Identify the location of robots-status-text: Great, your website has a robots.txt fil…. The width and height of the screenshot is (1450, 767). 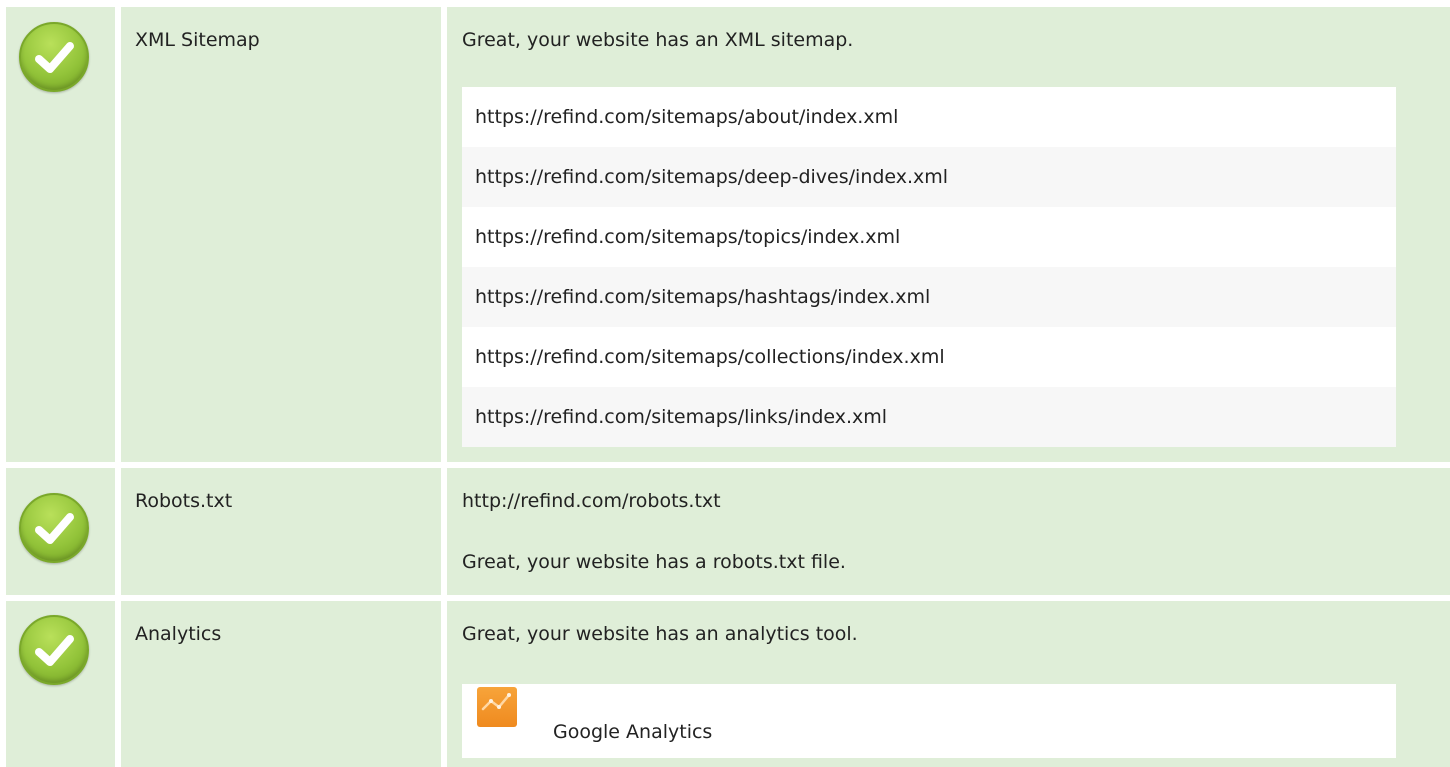
(654, 562).